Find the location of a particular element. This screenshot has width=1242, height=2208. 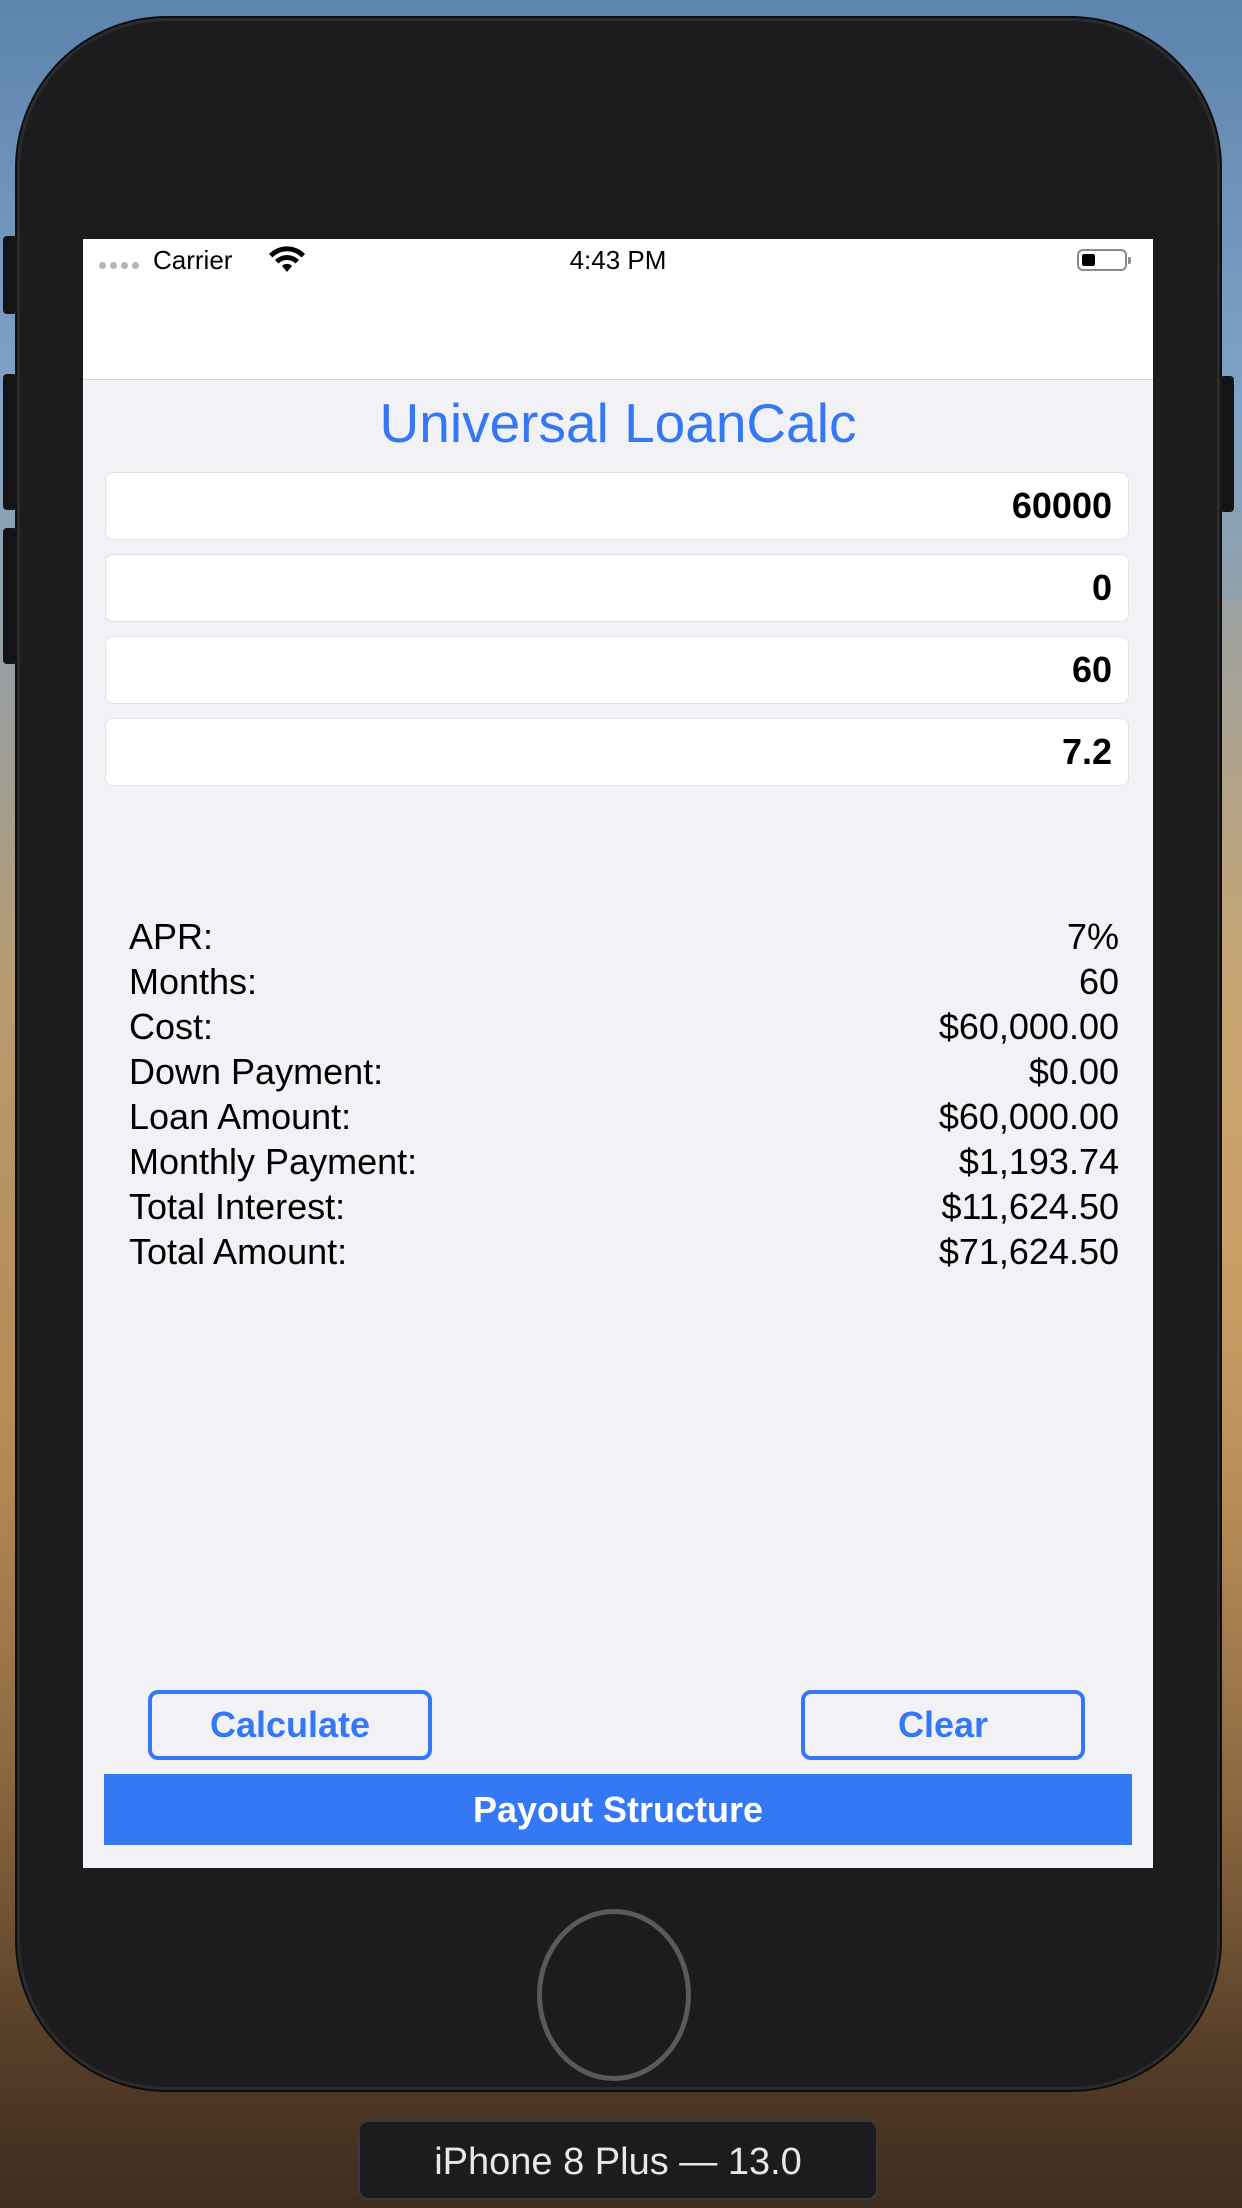

result-row-apr: APR: 7% is located at coordinates (624, 938).